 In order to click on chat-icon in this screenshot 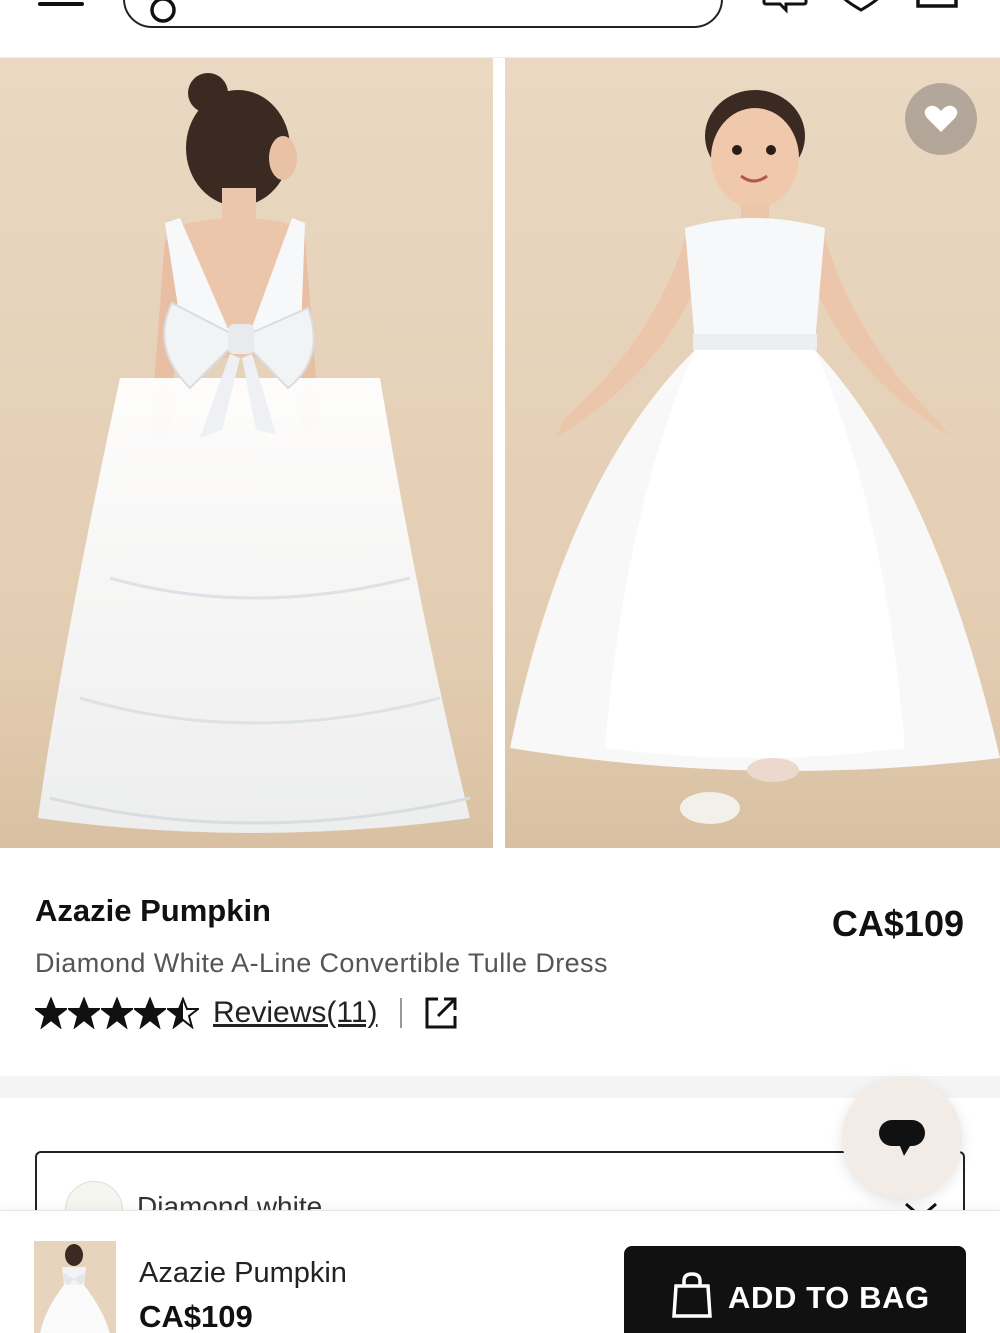, I will do `click(785, 7)`.